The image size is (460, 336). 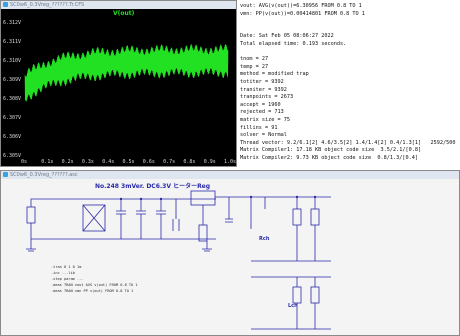 I want to click on waveform-window-title: SC0w6_0.3Vreg_??????.Tr.CFS, so click(x=47, y=5).